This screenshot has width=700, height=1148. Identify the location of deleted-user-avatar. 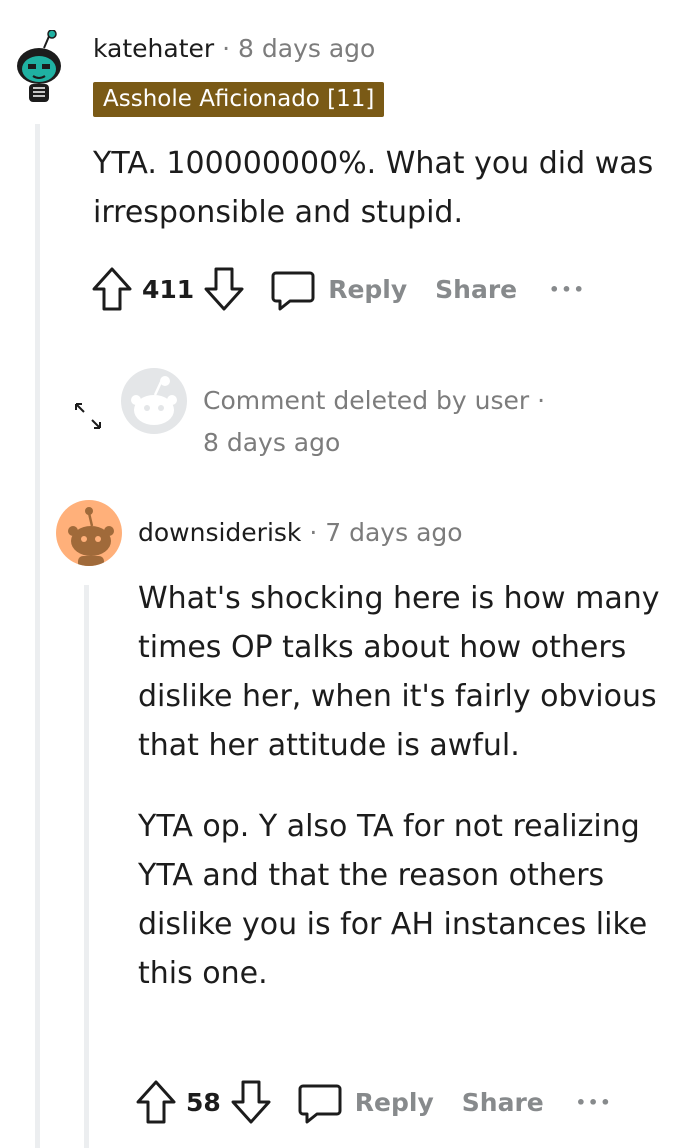
(154, 401).